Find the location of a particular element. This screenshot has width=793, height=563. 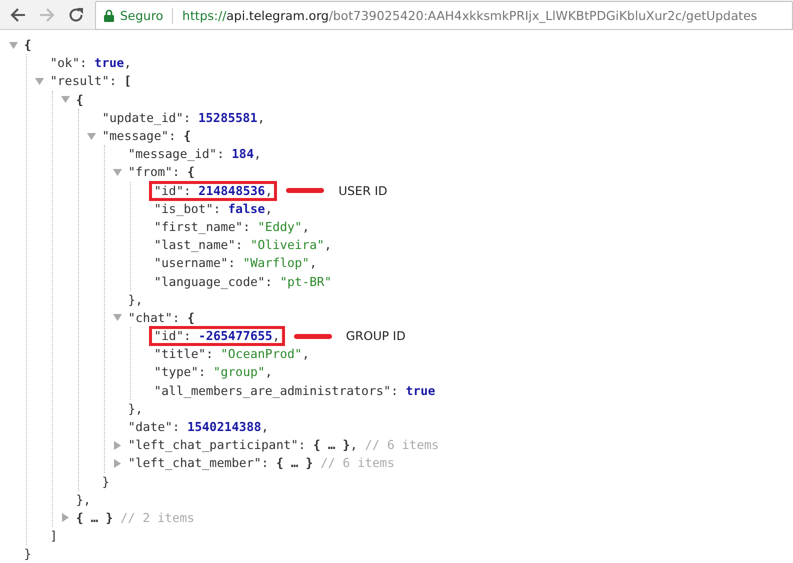

address-bar: Seguro https://api.telegram.org/bot739025420:AAH4xkksmkPRIjx_LlWKBtPDGiKbluXur2c/getUpdates is located at coordinates (444, 15).